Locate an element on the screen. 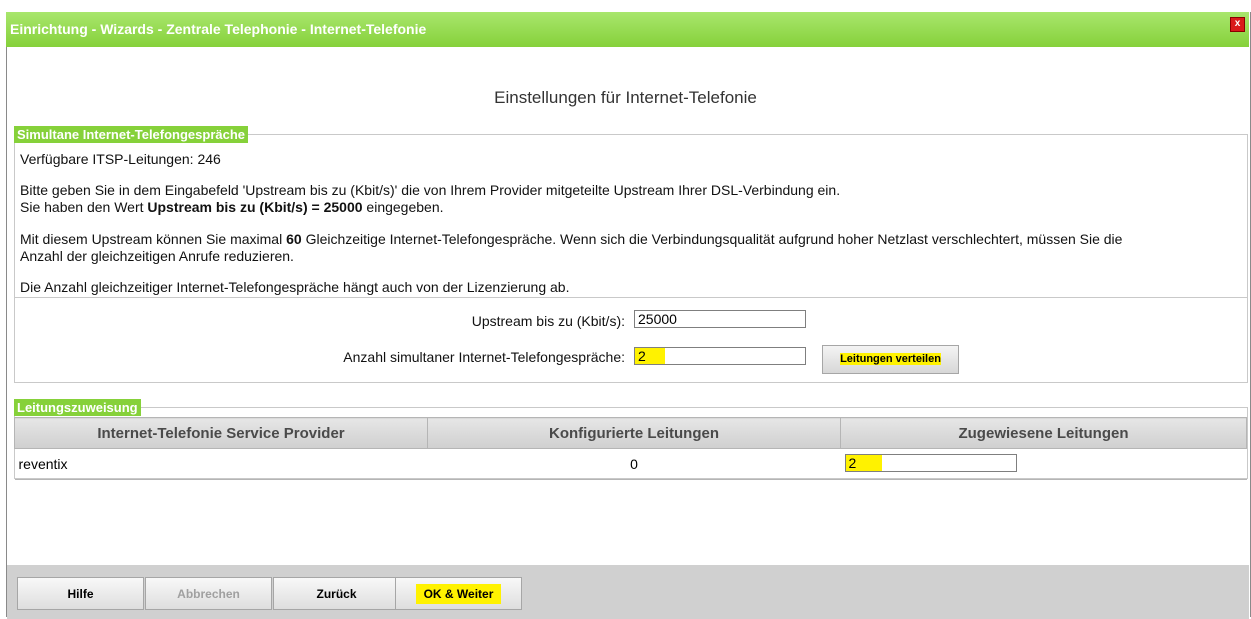 The height and width of the screenshot is (619, 1251). table-row: reventix 0 is located at coordinates (630, 464).